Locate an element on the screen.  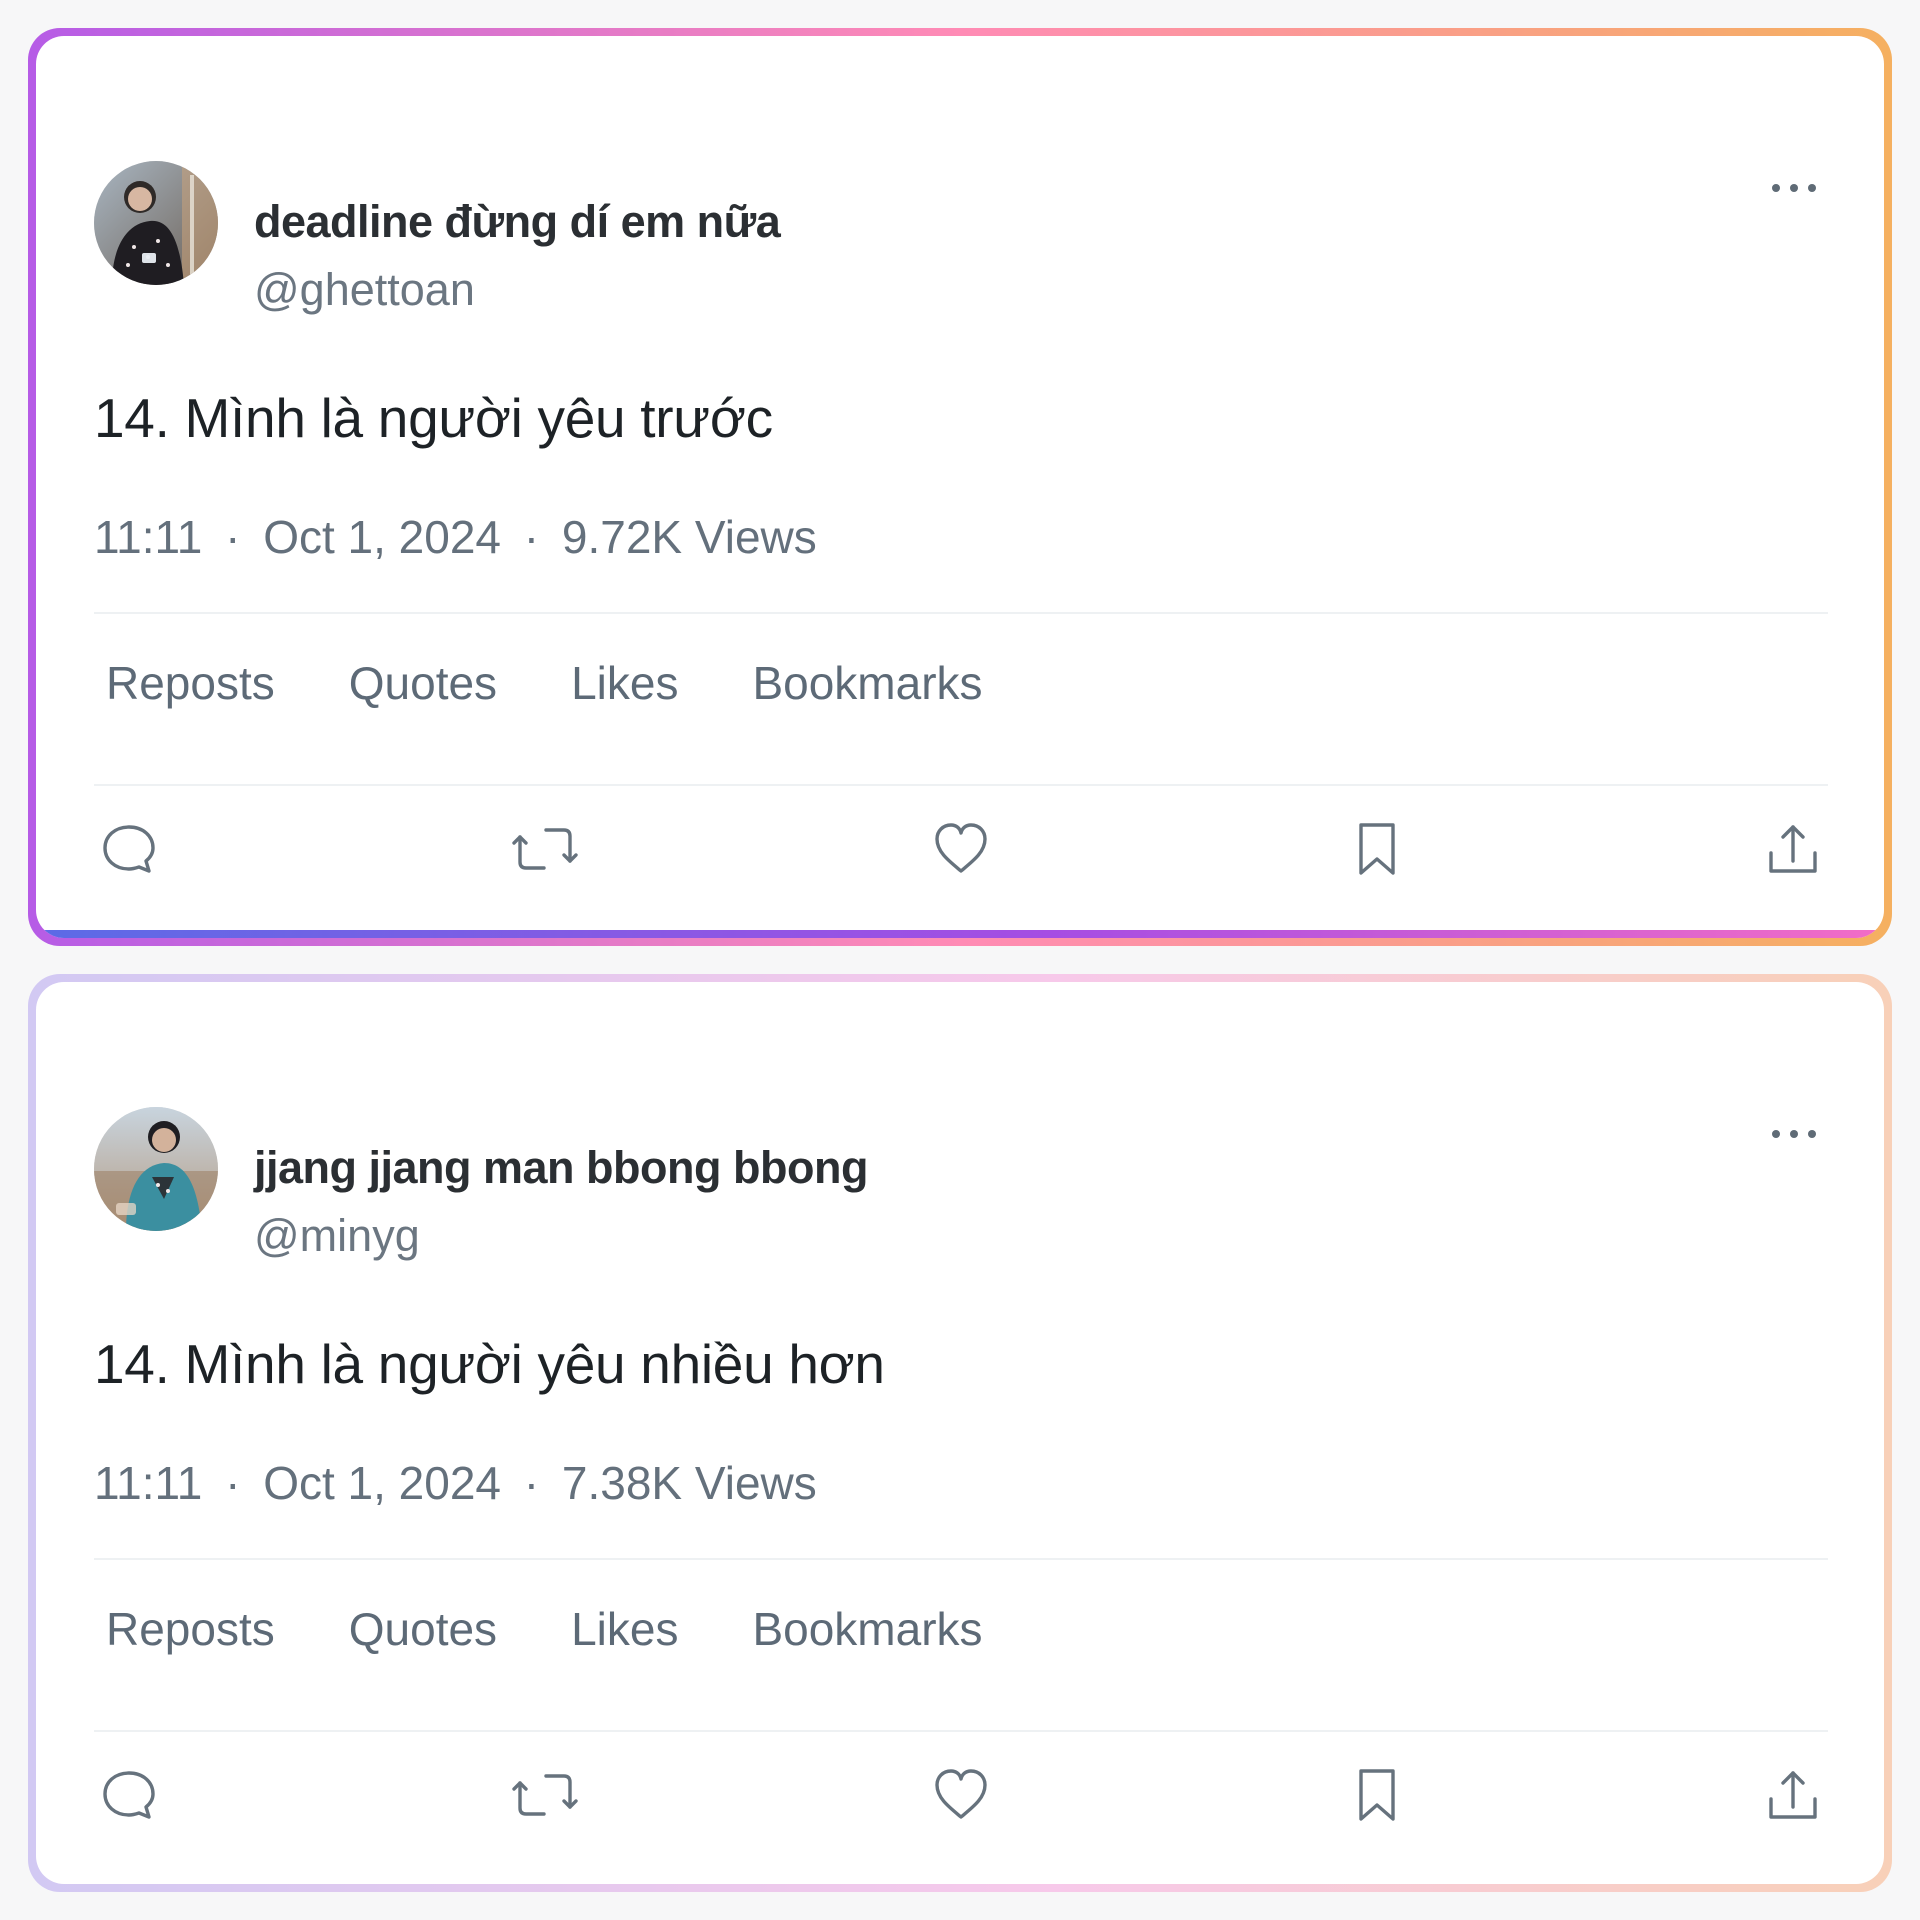
avatar-minyg is located at coordinates (156, 1169).